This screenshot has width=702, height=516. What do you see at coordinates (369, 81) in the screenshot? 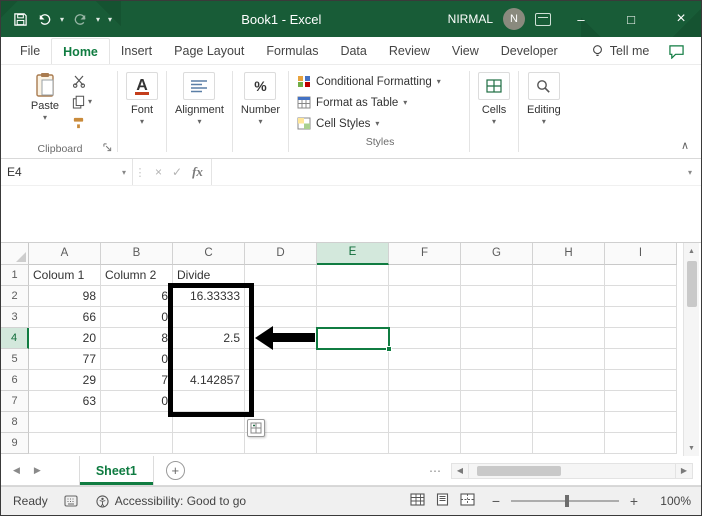
I see `conditional-formatting-button: Conditional Formatting ▾` at bounding box center [369, 81].